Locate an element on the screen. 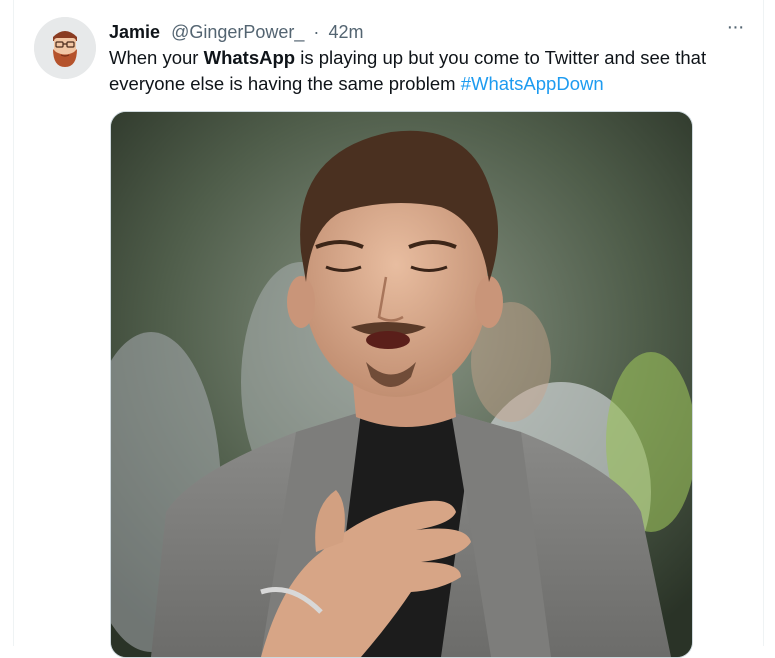 The height and width of the screenshot is (658, 775). cartoon-ginger-avatar-icon is located at coordinates (65, 48).